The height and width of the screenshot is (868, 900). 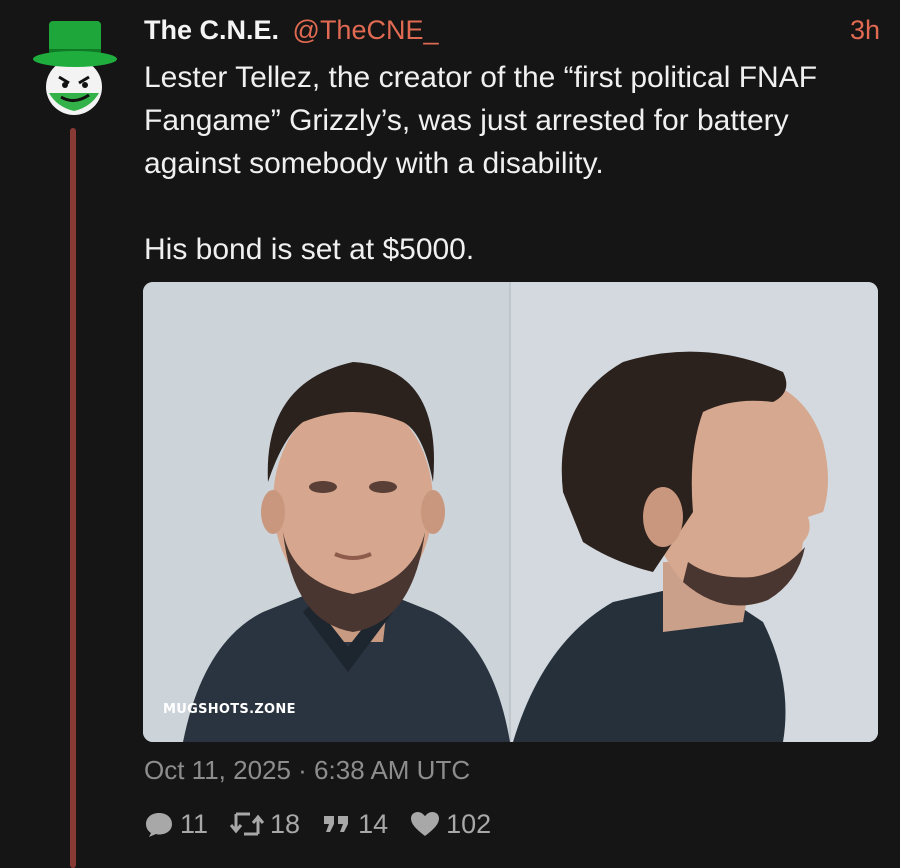 I want to click on post-header: The C.N.E. @TheCNE_ 3h, so click(x=512, y=30).